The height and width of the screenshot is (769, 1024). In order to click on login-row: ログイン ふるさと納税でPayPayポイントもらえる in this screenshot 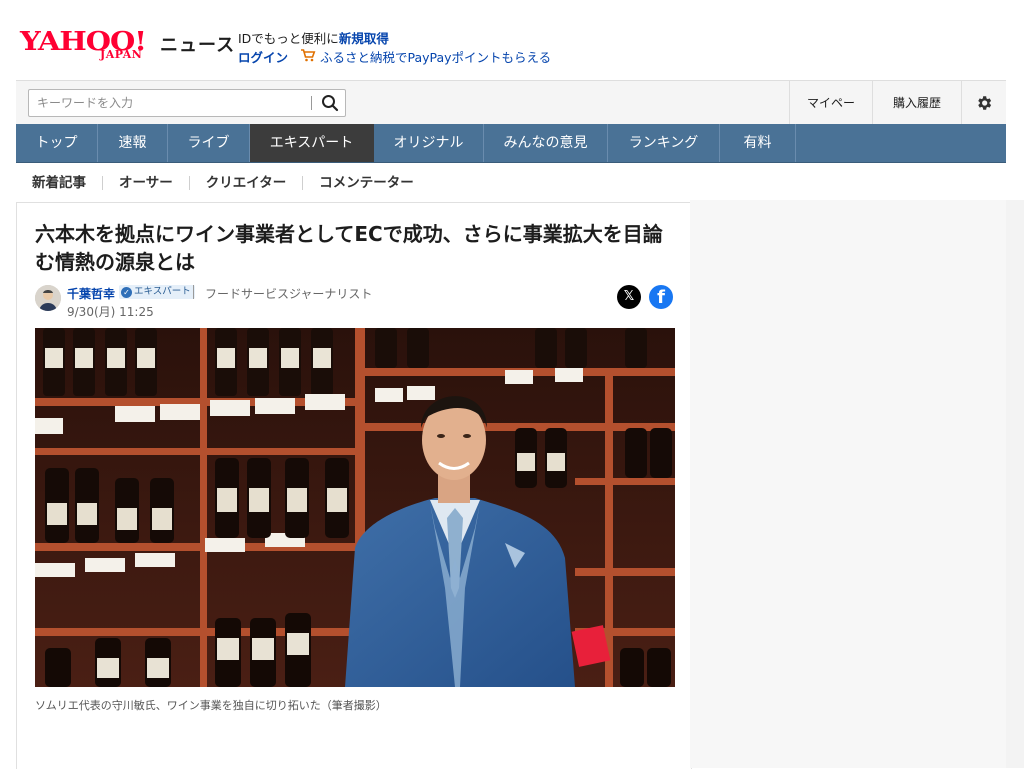, I will do `click(394, 58)`.